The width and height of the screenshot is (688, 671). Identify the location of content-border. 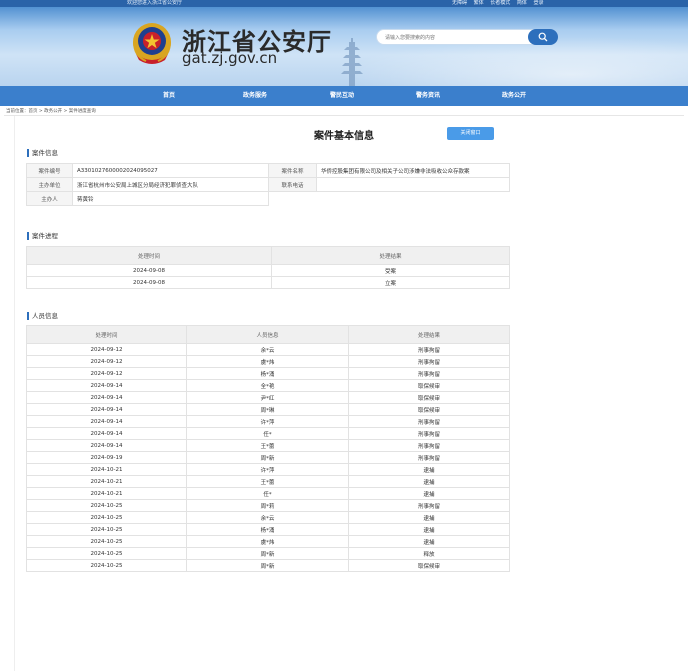
(14, 393).